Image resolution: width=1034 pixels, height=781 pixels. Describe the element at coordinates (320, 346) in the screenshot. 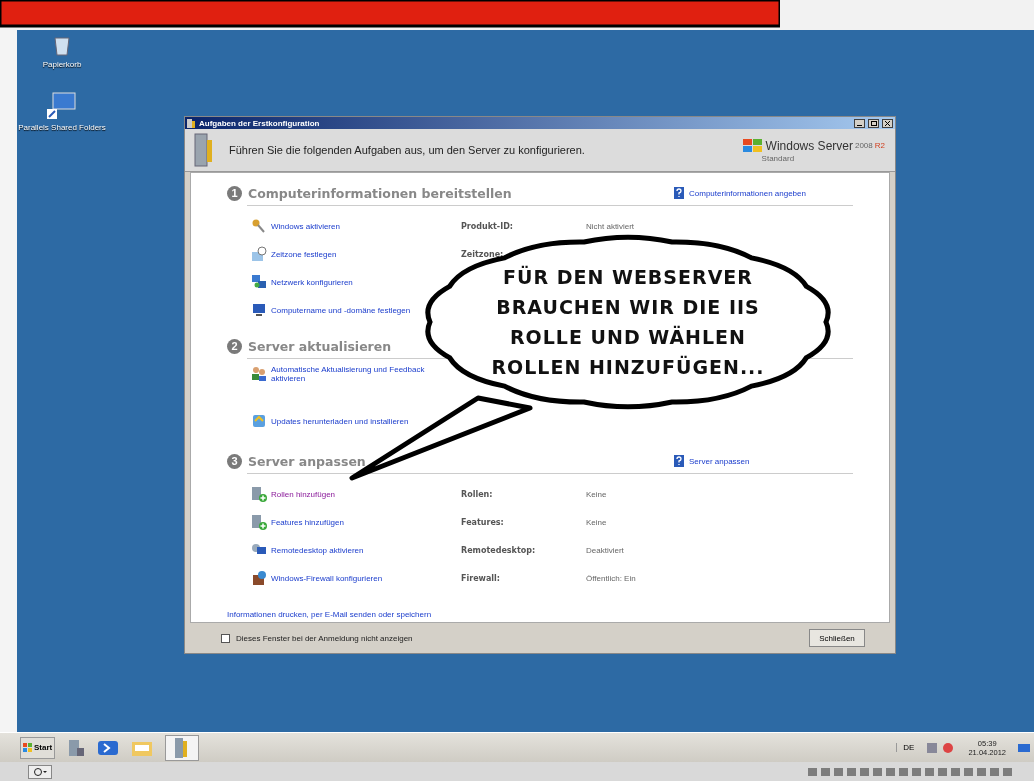

I see `section-title: Server aktualisieren` at that location.